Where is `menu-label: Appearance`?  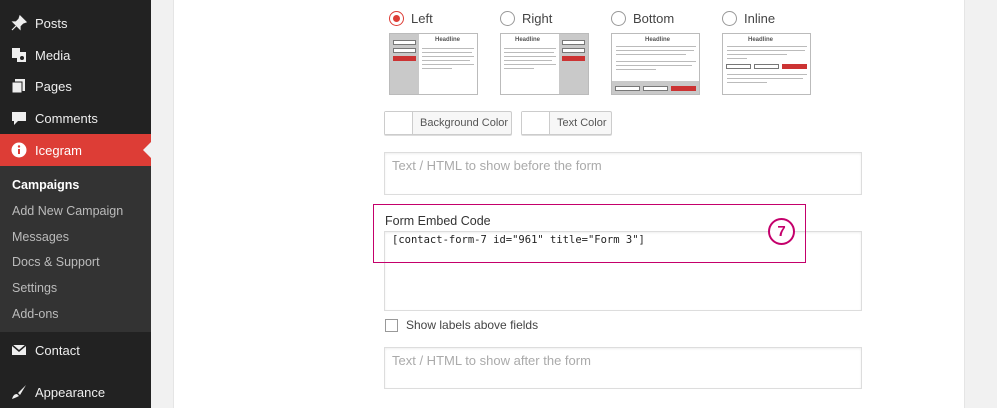
menu-label: Appearance is located at coordinates (70, 392).